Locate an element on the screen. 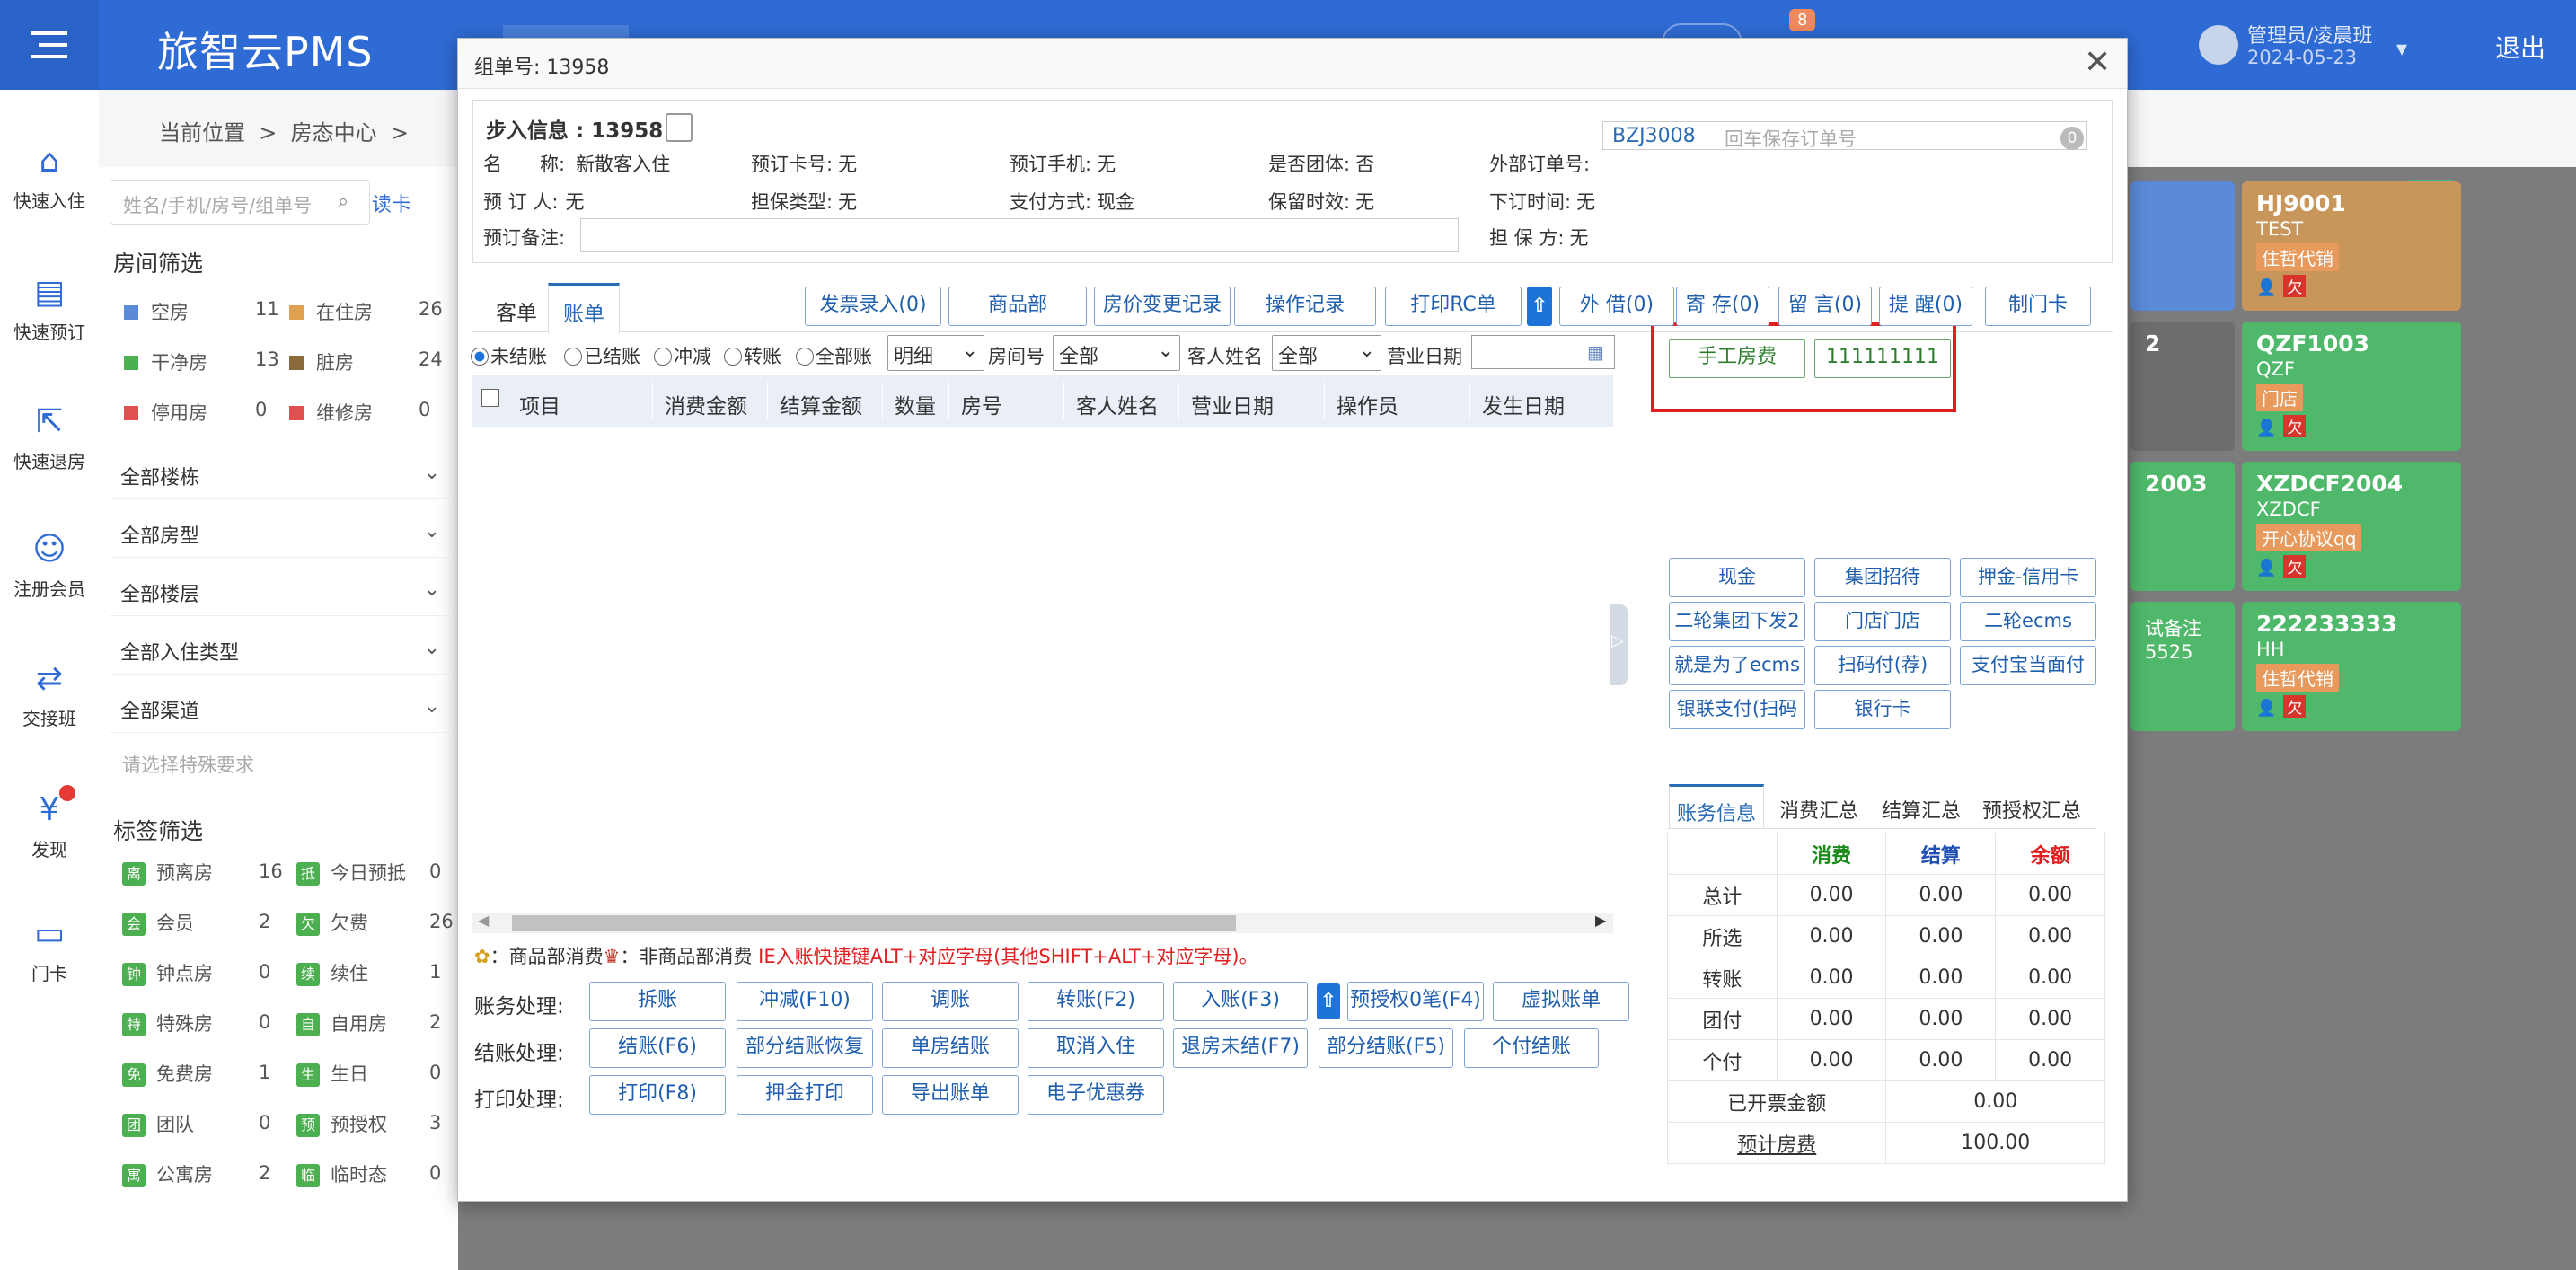  action-button-0-5: 预授权0笔(F4) is located at coordinates (1415, 1001).